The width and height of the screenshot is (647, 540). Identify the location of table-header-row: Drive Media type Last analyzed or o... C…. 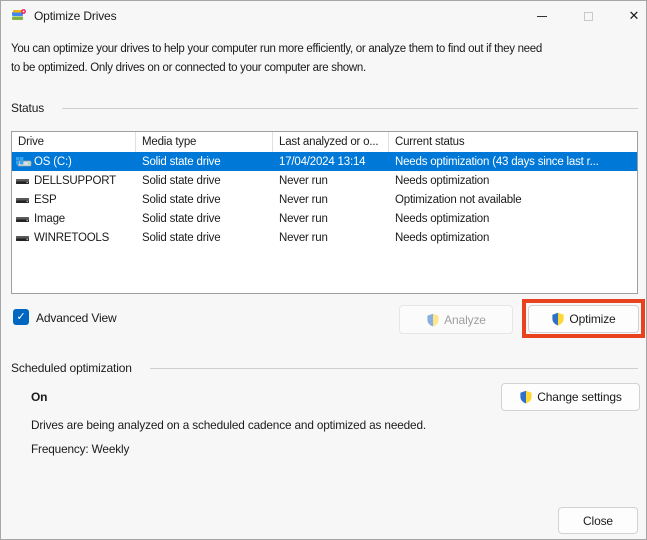
(324, 142).